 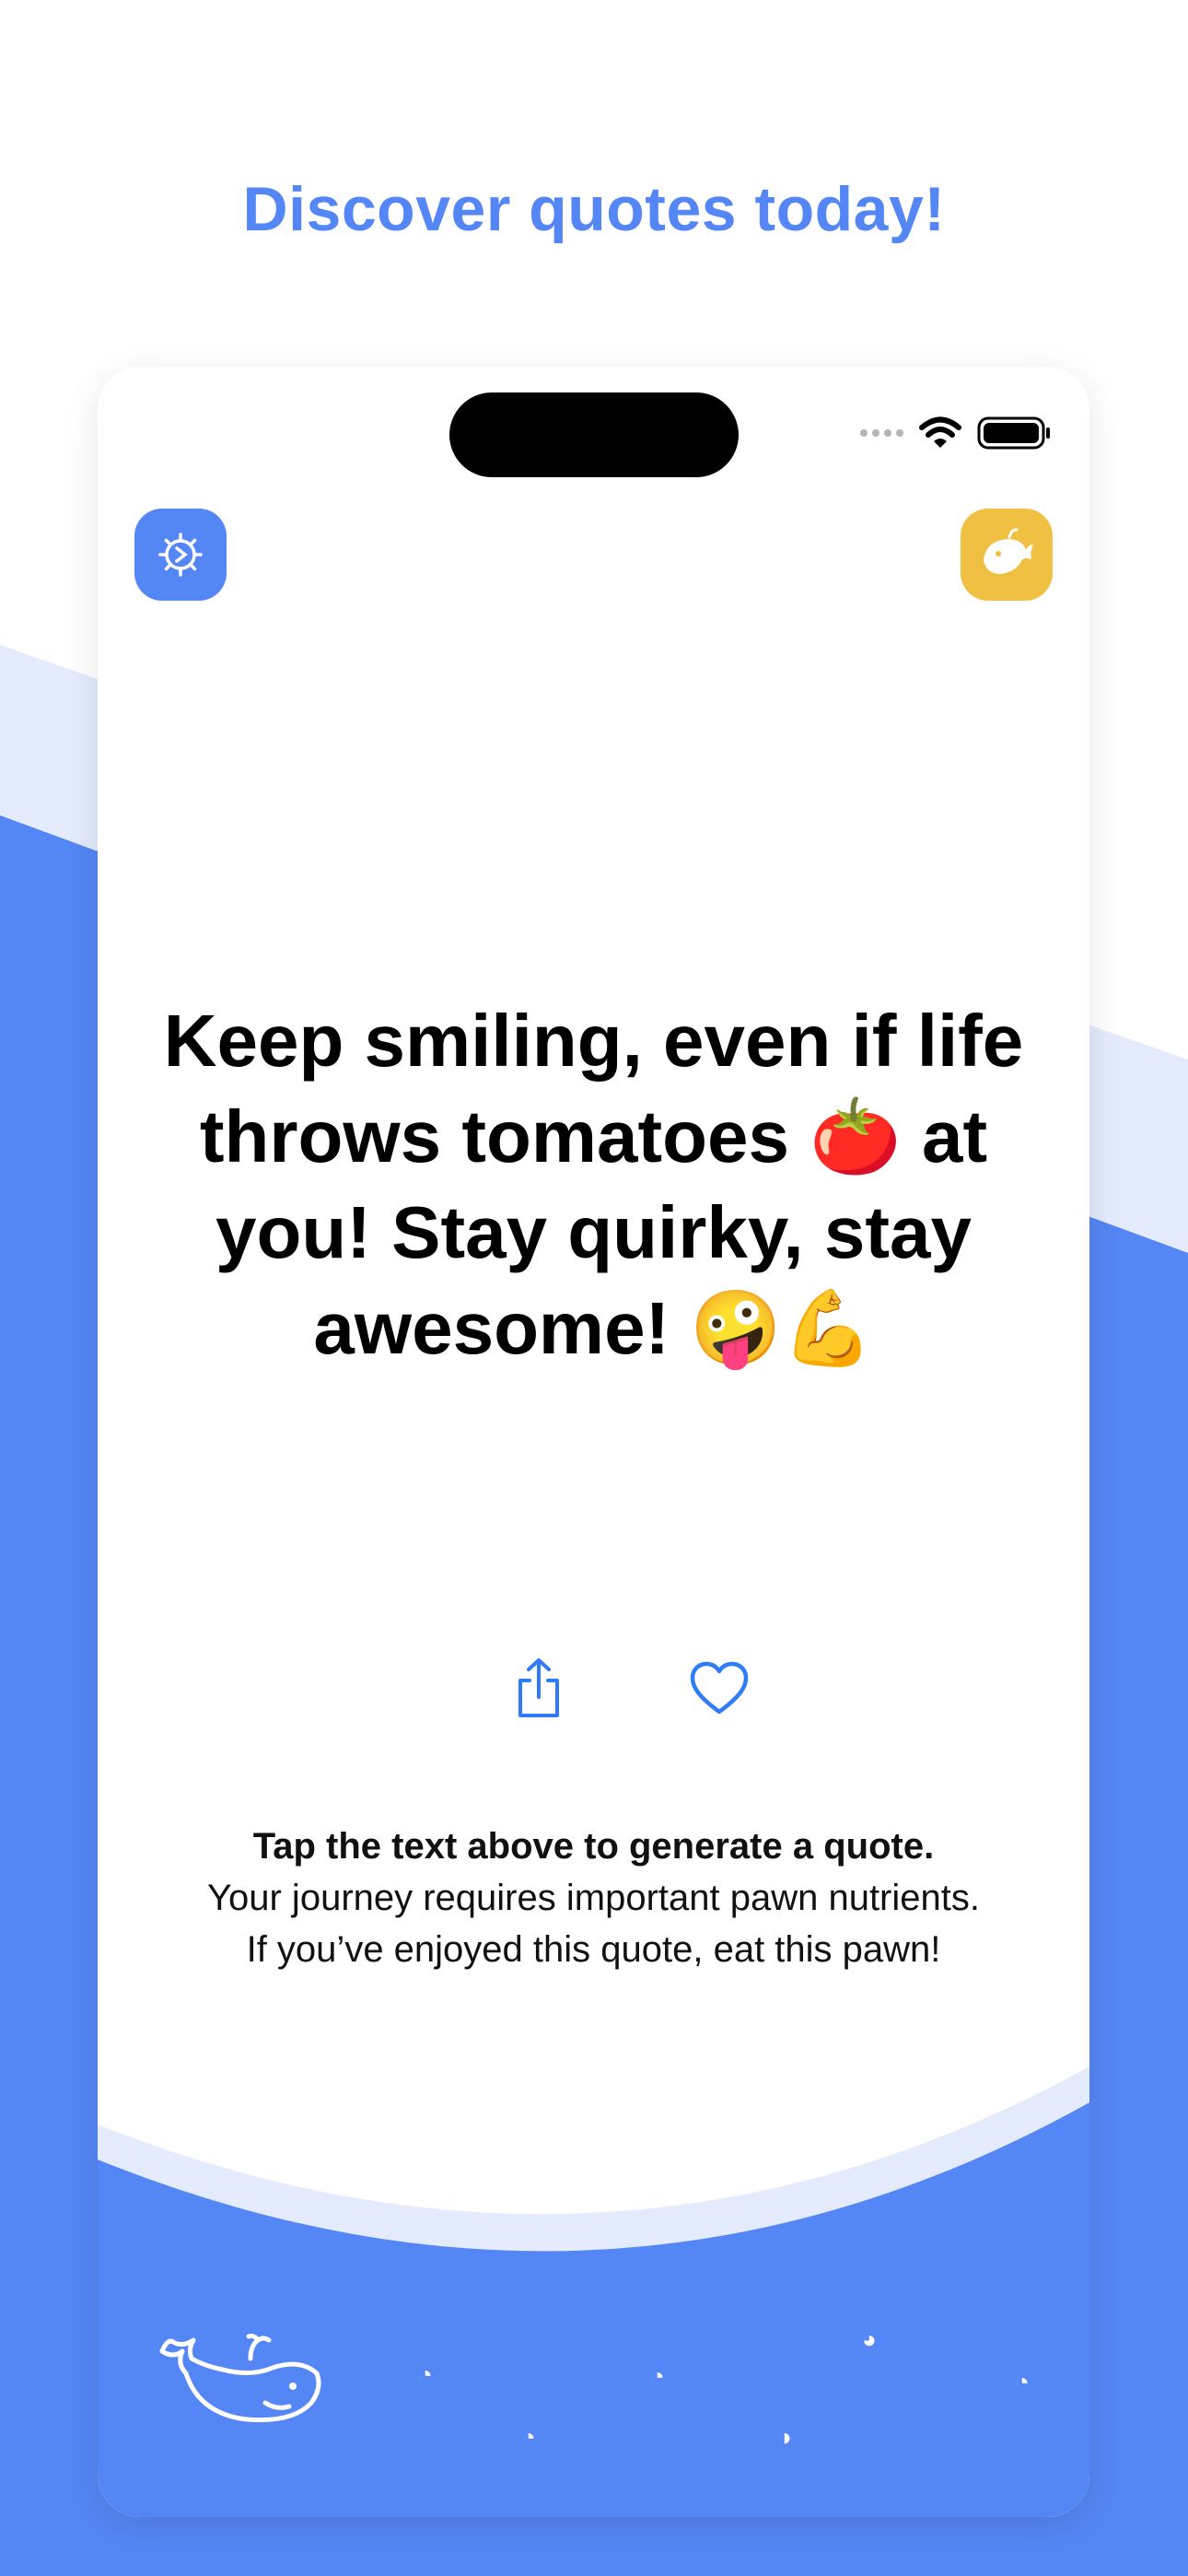 What do you see at coordinates (593, 2292) in the screenshot?
I see `phone-bottom-waves` at bounding box center [593, 2292].